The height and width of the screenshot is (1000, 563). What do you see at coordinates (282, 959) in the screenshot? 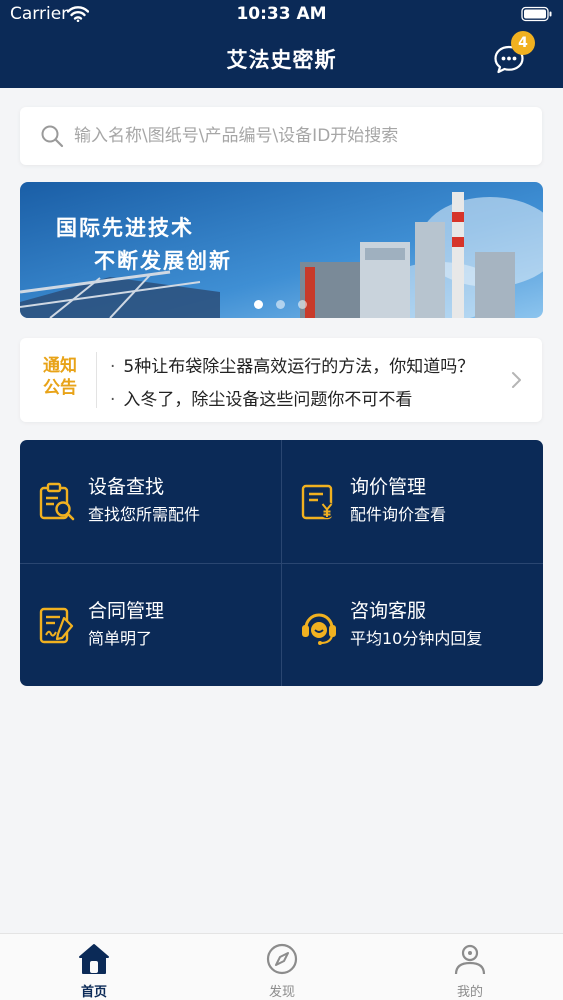
I see `compass-icon` at bounding box center [282, 959].